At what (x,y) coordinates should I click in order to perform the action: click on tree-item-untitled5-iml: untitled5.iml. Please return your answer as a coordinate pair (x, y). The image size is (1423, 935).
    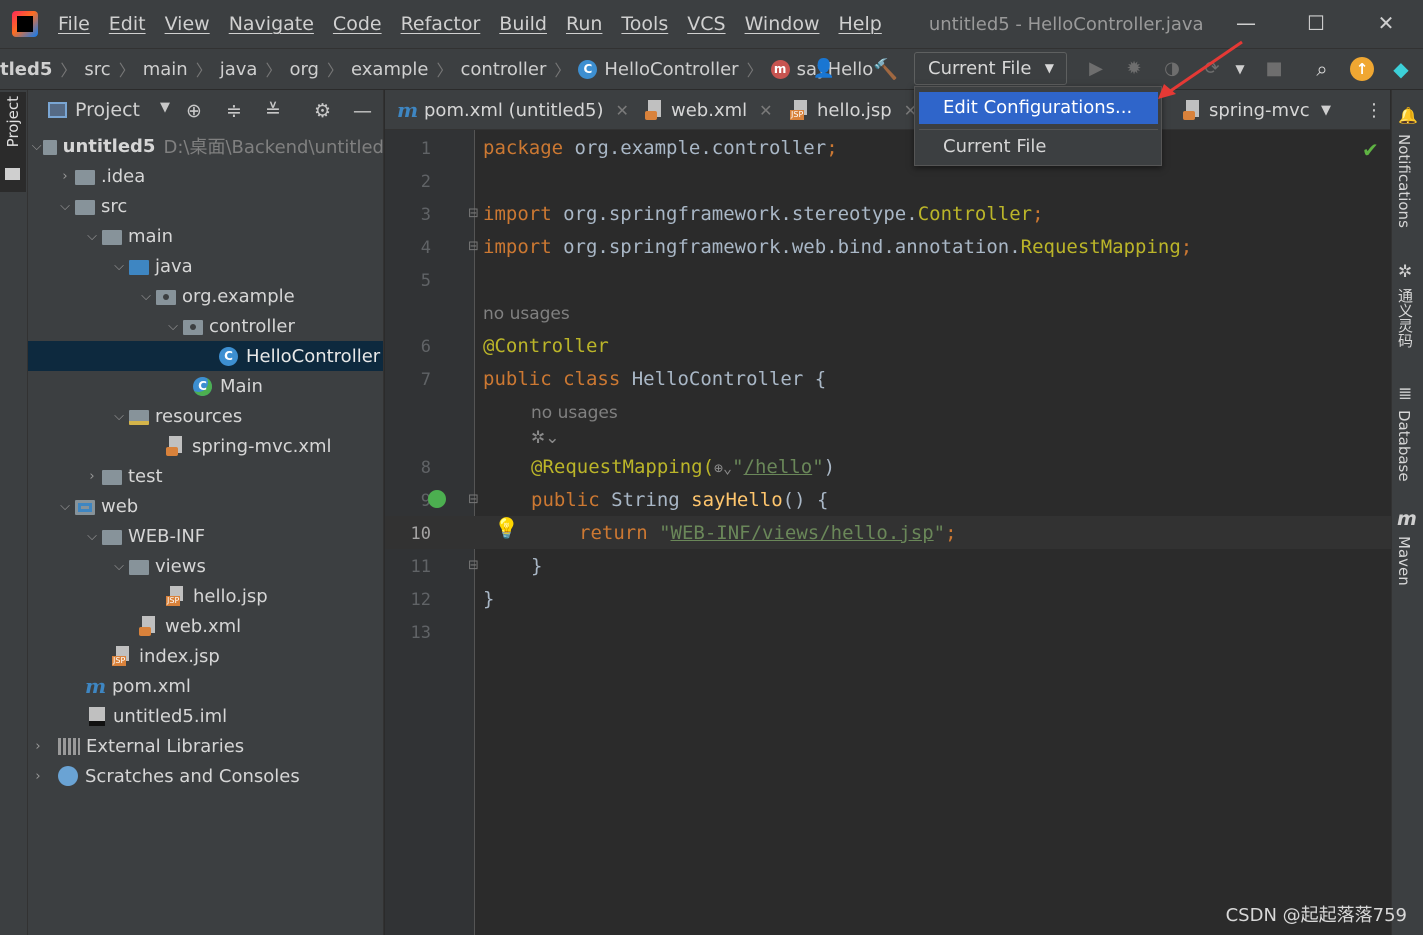
    Looking at the image, I should click on (205, 716).